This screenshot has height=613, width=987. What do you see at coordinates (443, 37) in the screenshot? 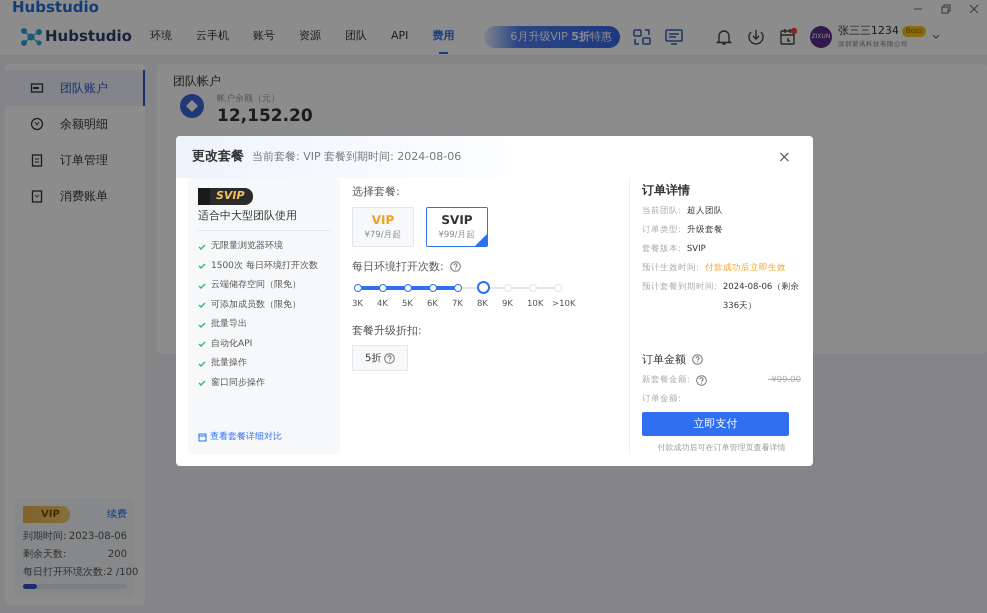
I see `nav-tab: 费用` at bounding box center [443, 37].